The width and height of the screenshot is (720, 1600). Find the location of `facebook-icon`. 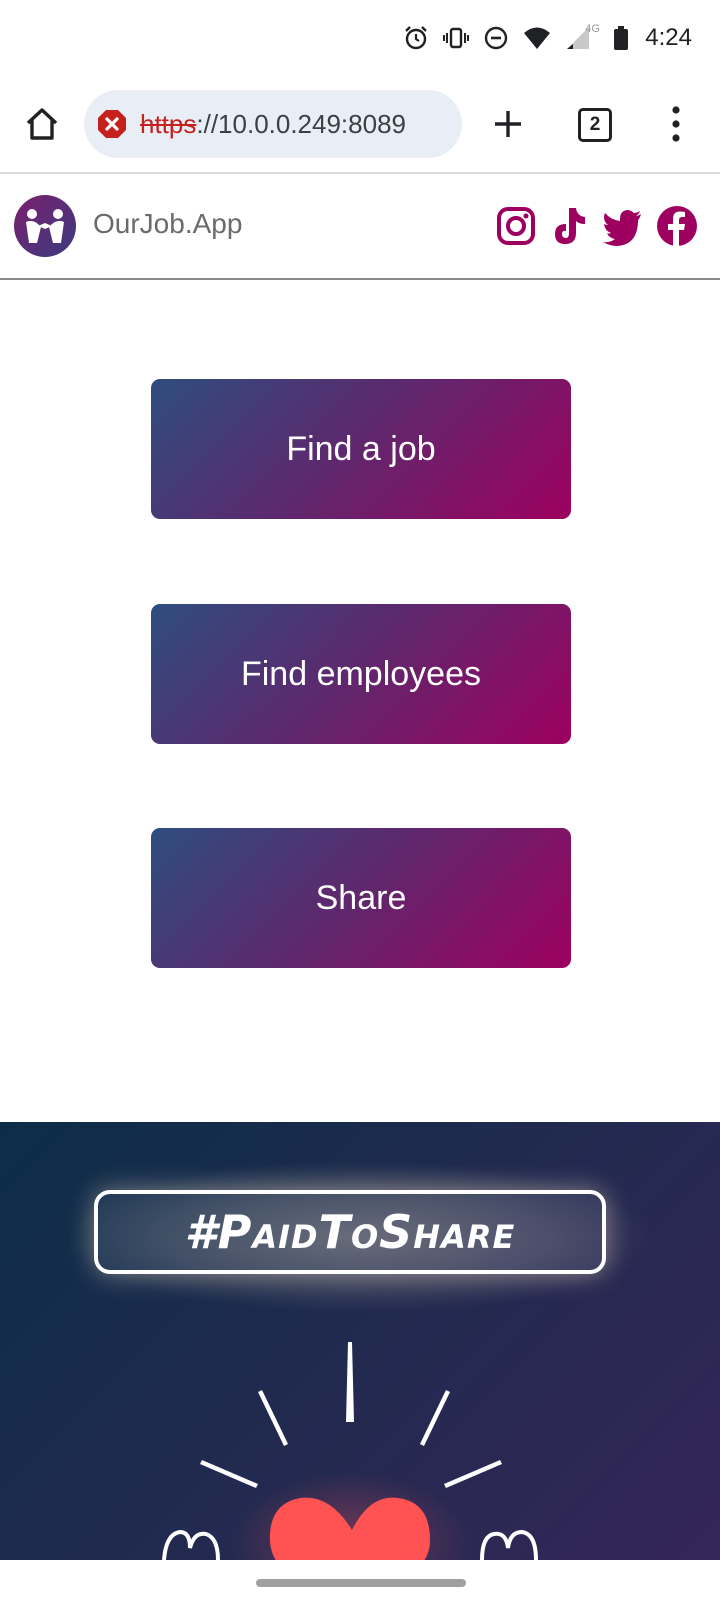

facebook-icon is located at coordinates (677, 226).